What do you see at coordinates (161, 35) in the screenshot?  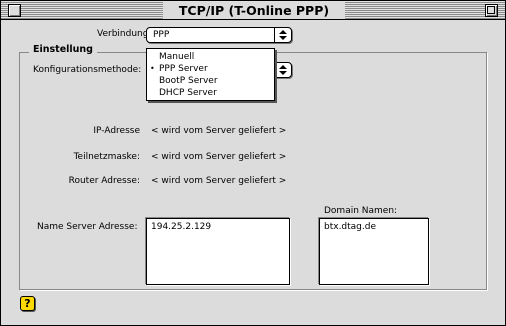 I see `verbindung-value: PPP` at bounding box center [161, 35].